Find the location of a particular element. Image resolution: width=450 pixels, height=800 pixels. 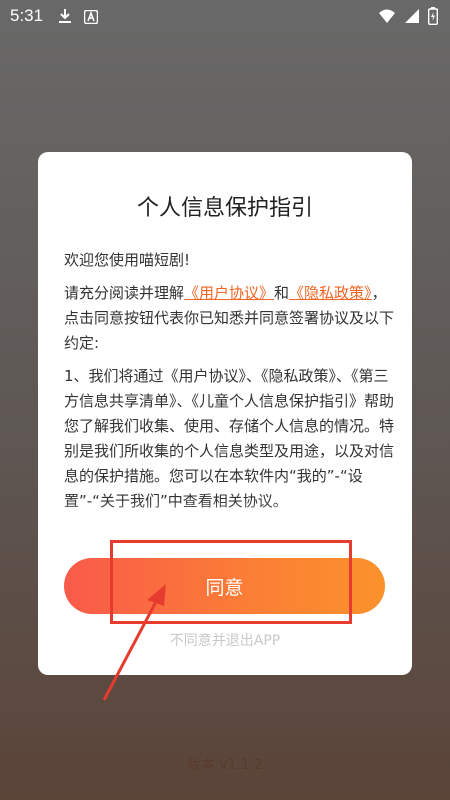

annotation-arrow-icon is located at coordinates (134, 642).